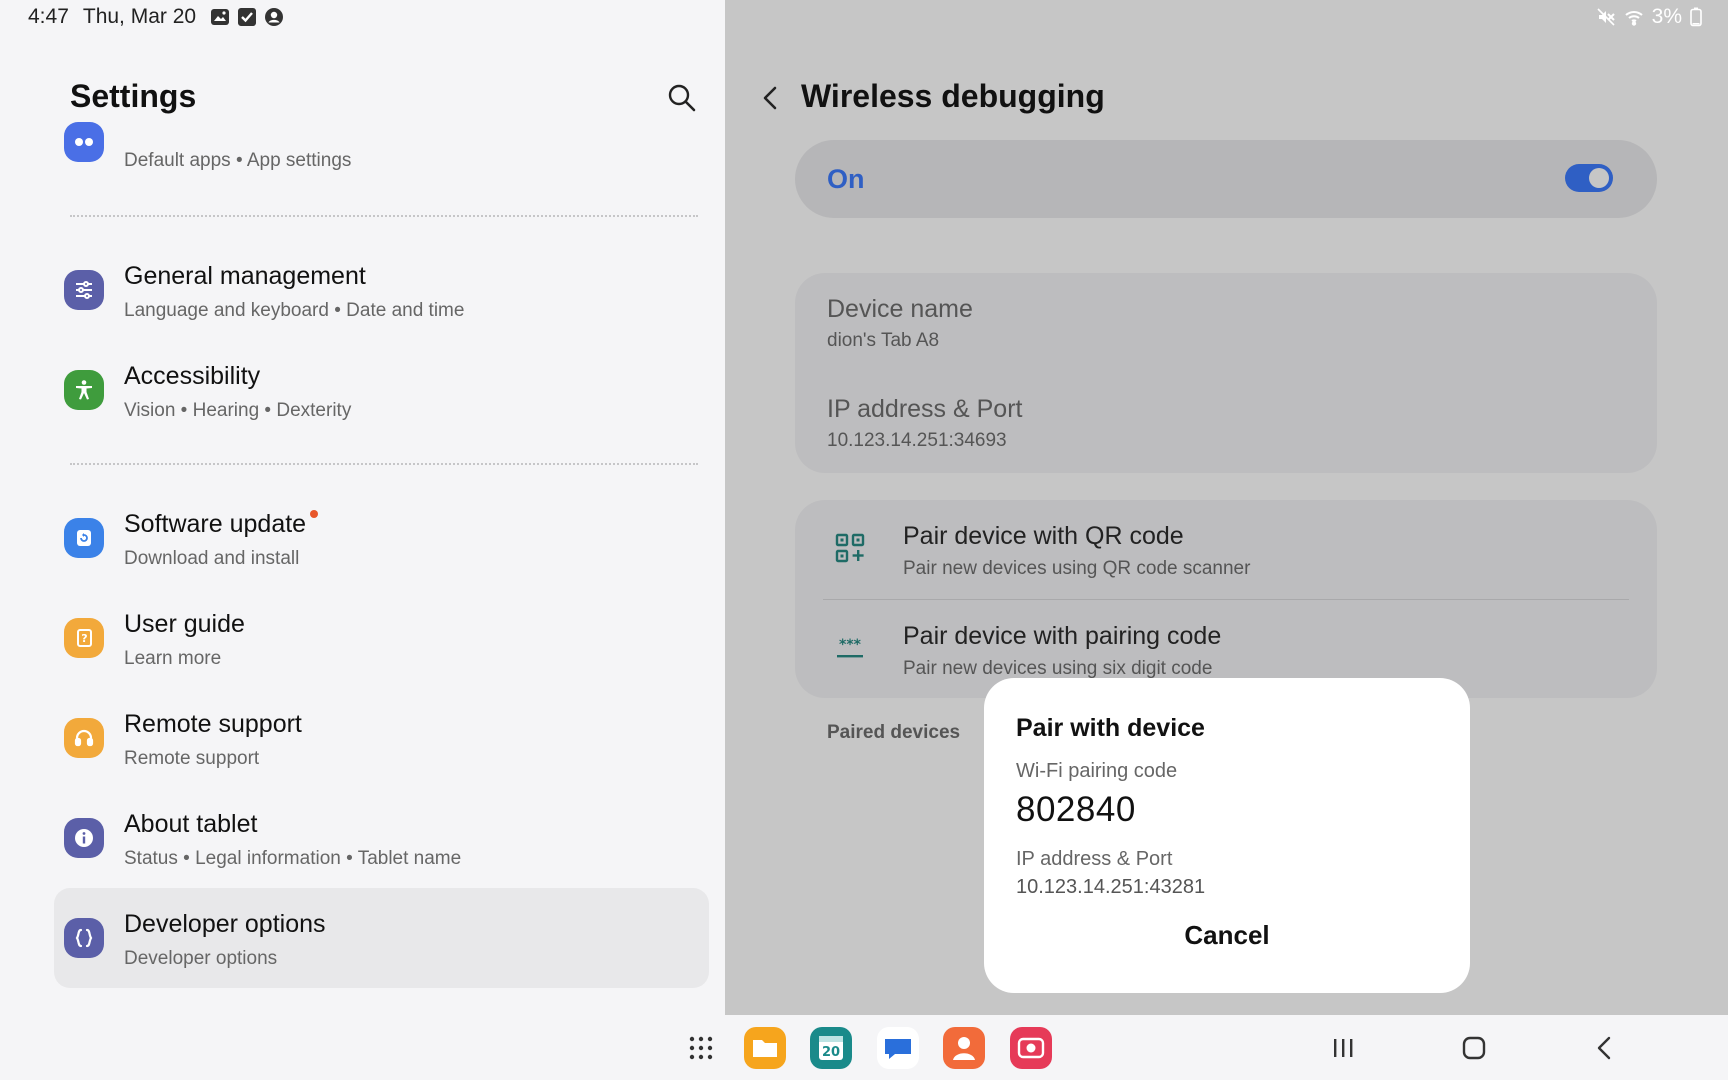 The image size is (1728, 1080). What do you see at coordinates (1226, 179) in the screenshot?
I see `wireless-debugging-toggle-bar: On` at bounding box center [1226, 179].